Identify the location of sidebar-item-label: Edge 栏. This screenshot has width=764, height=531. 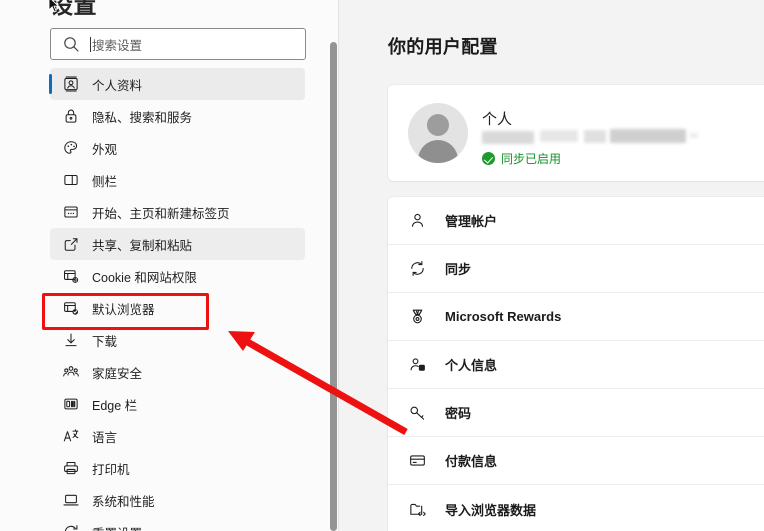
(115, 405).